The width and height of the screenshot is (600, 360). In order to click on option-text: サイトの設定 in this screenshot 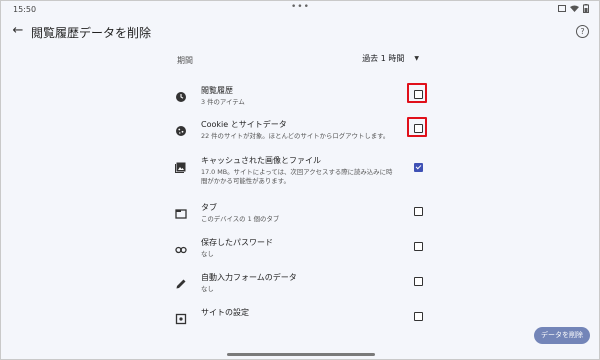, I will do `click(299, 312)`.